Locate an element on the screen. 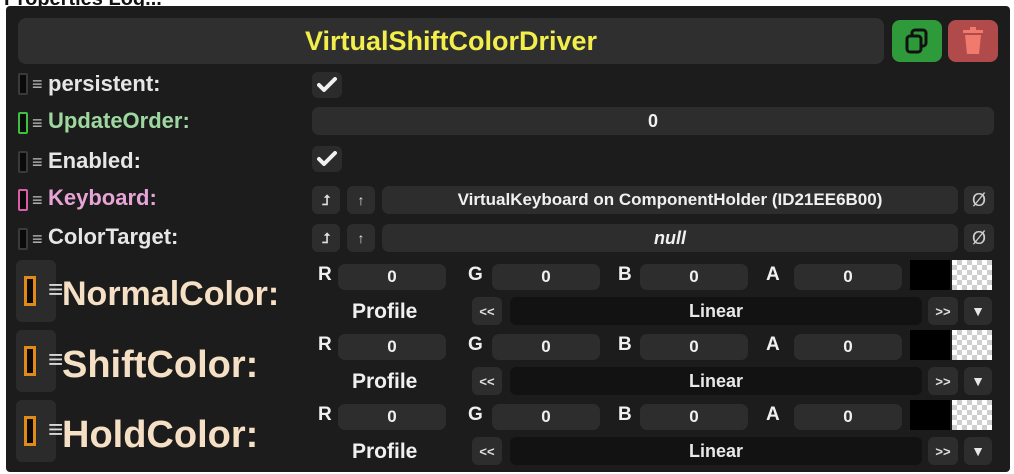  field-label: HoldColor: is located at coordinates (160, 435).